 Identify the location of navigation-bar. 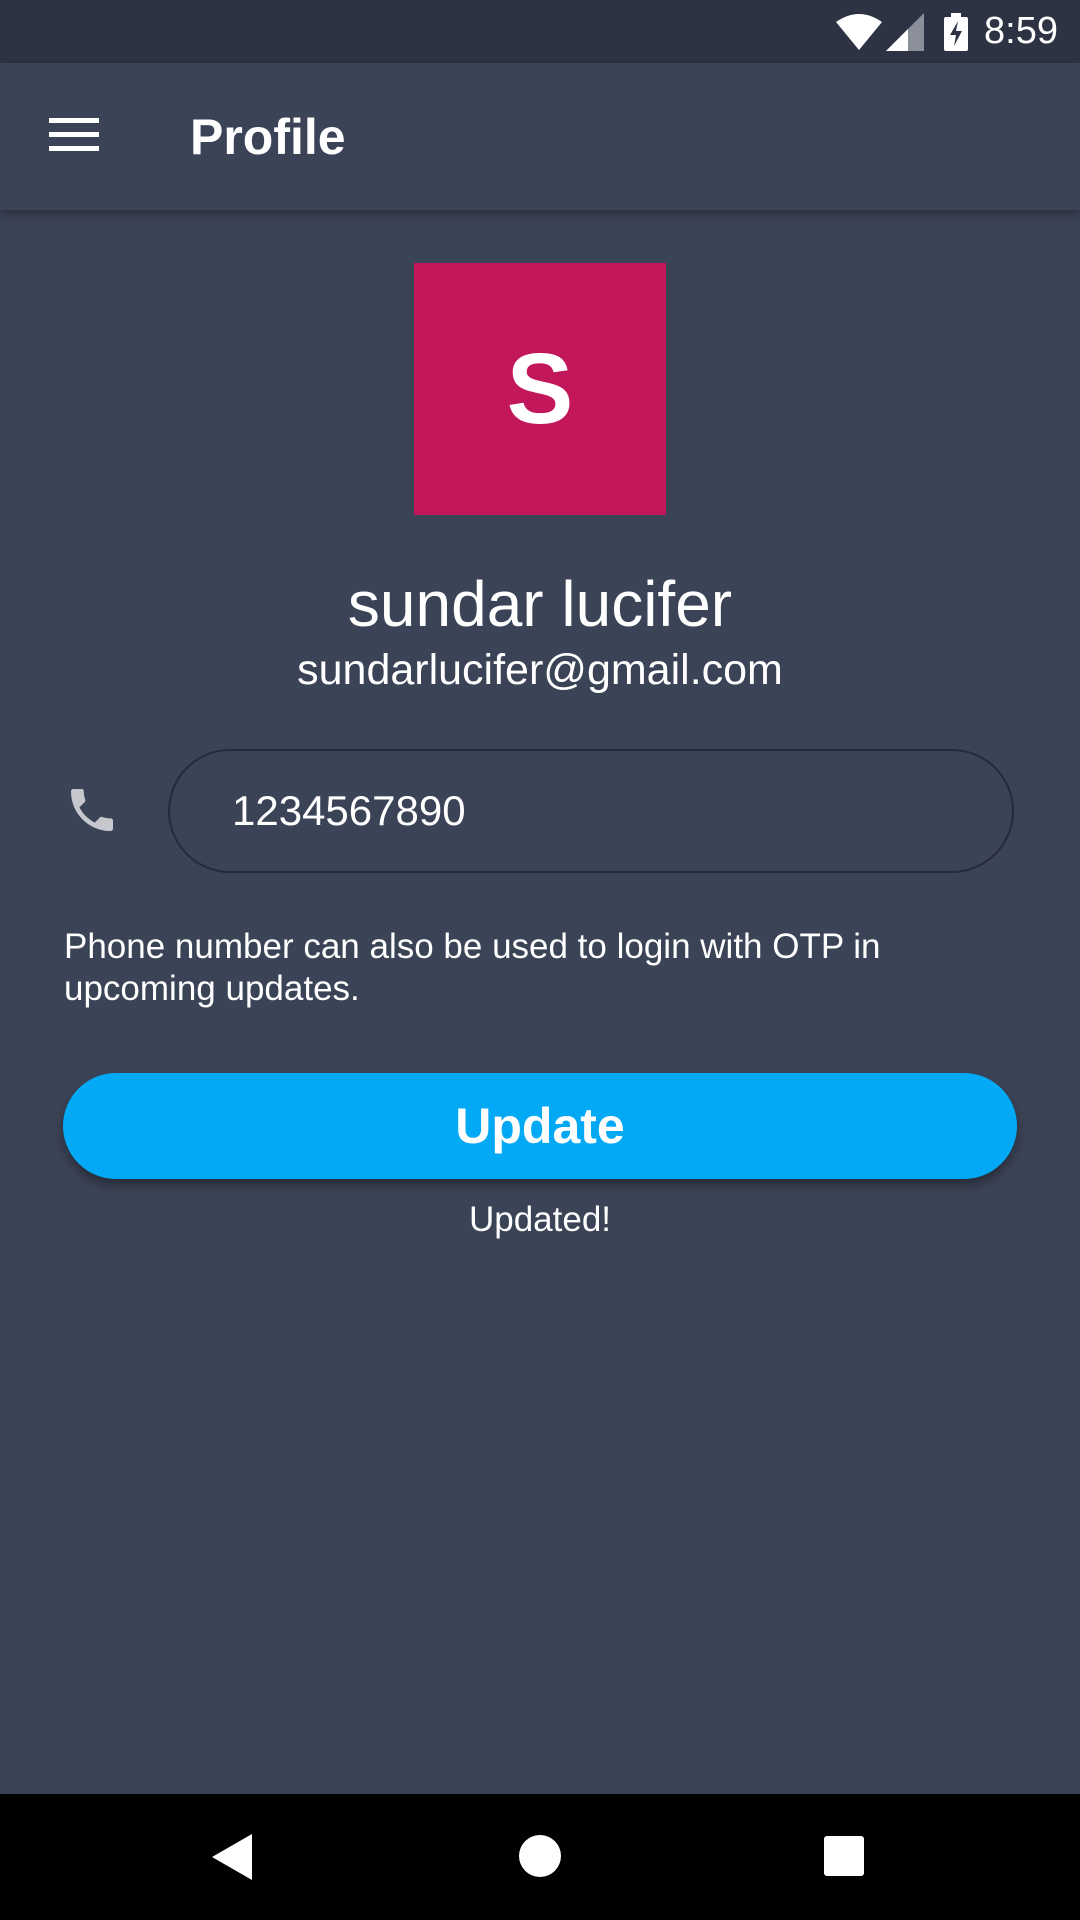
(540, 1857).